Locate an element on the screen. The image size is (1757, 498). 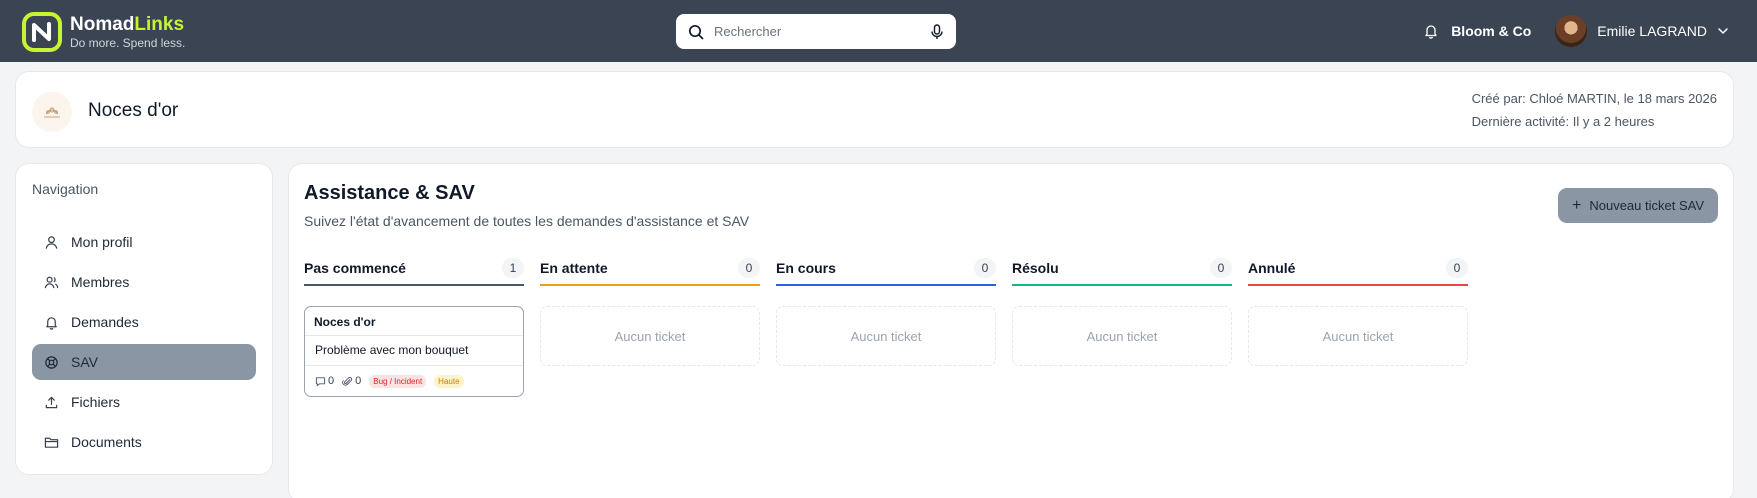
org-logo is located at coordinates (52, 112).